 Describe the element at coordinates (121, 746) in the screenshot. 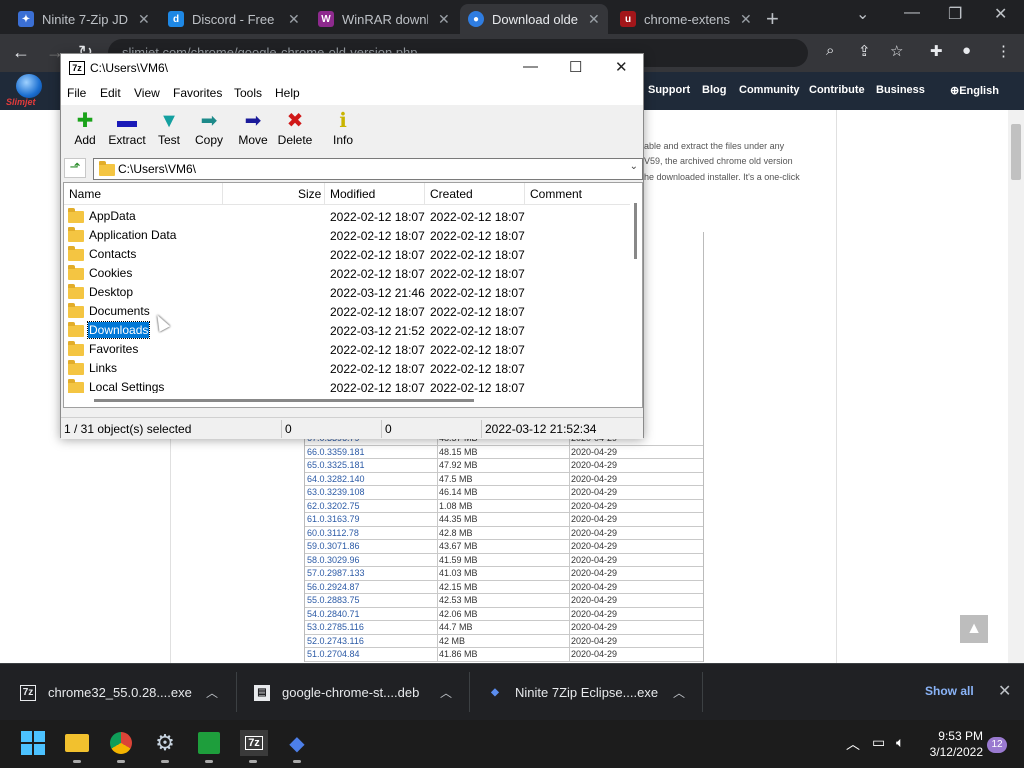

I see `chrome-icon` at that location.